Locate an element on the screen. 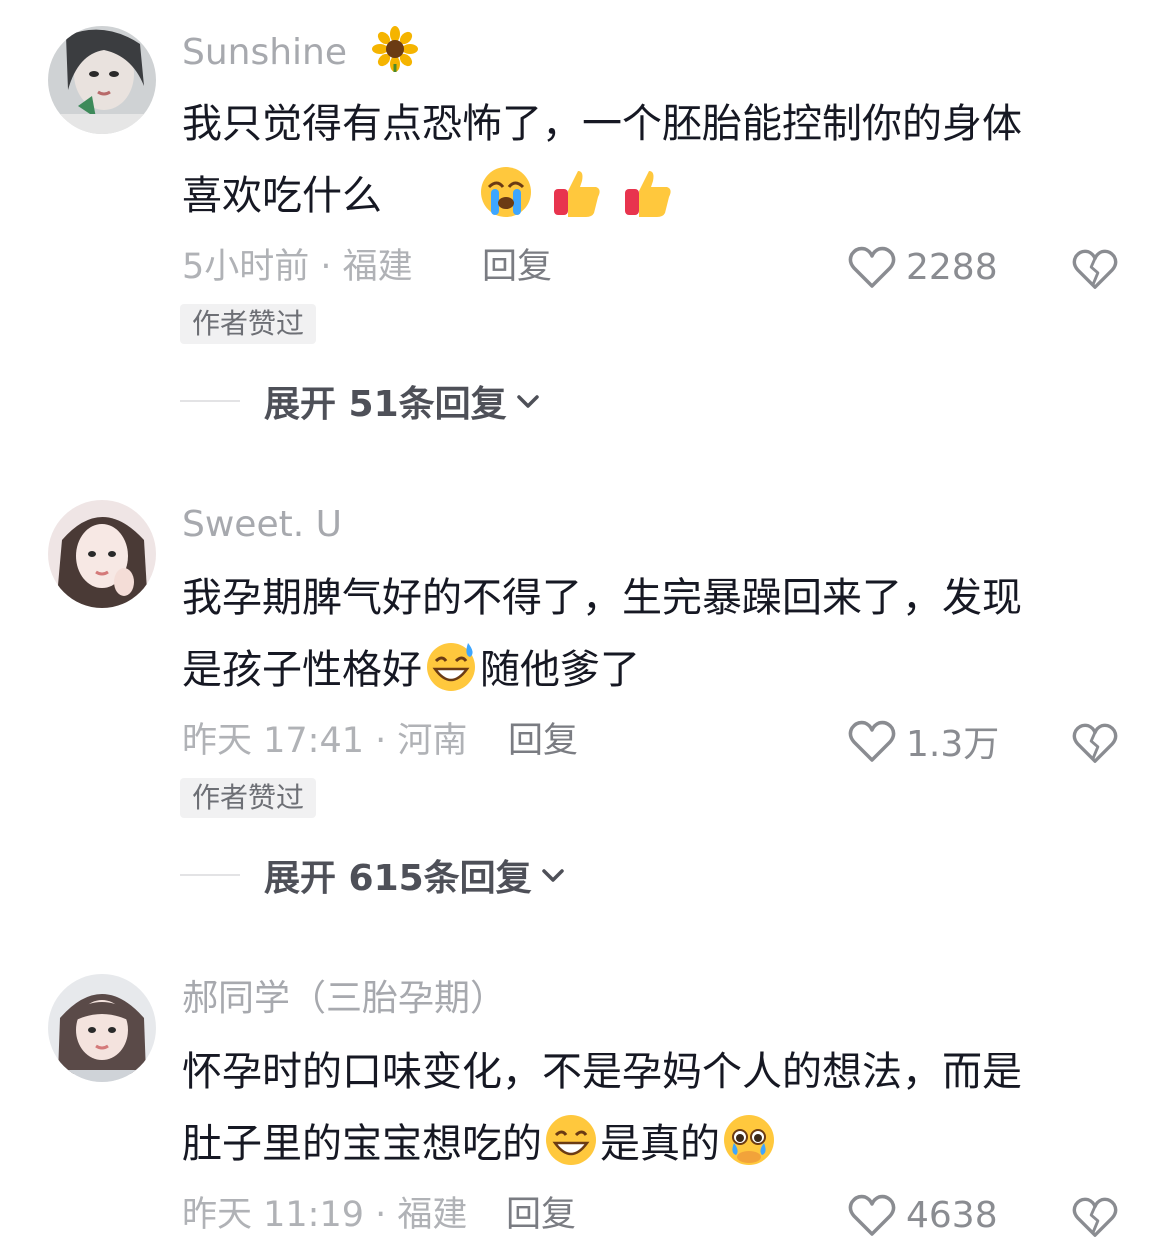  username: Sunshine is located at coordinates (300, 52).